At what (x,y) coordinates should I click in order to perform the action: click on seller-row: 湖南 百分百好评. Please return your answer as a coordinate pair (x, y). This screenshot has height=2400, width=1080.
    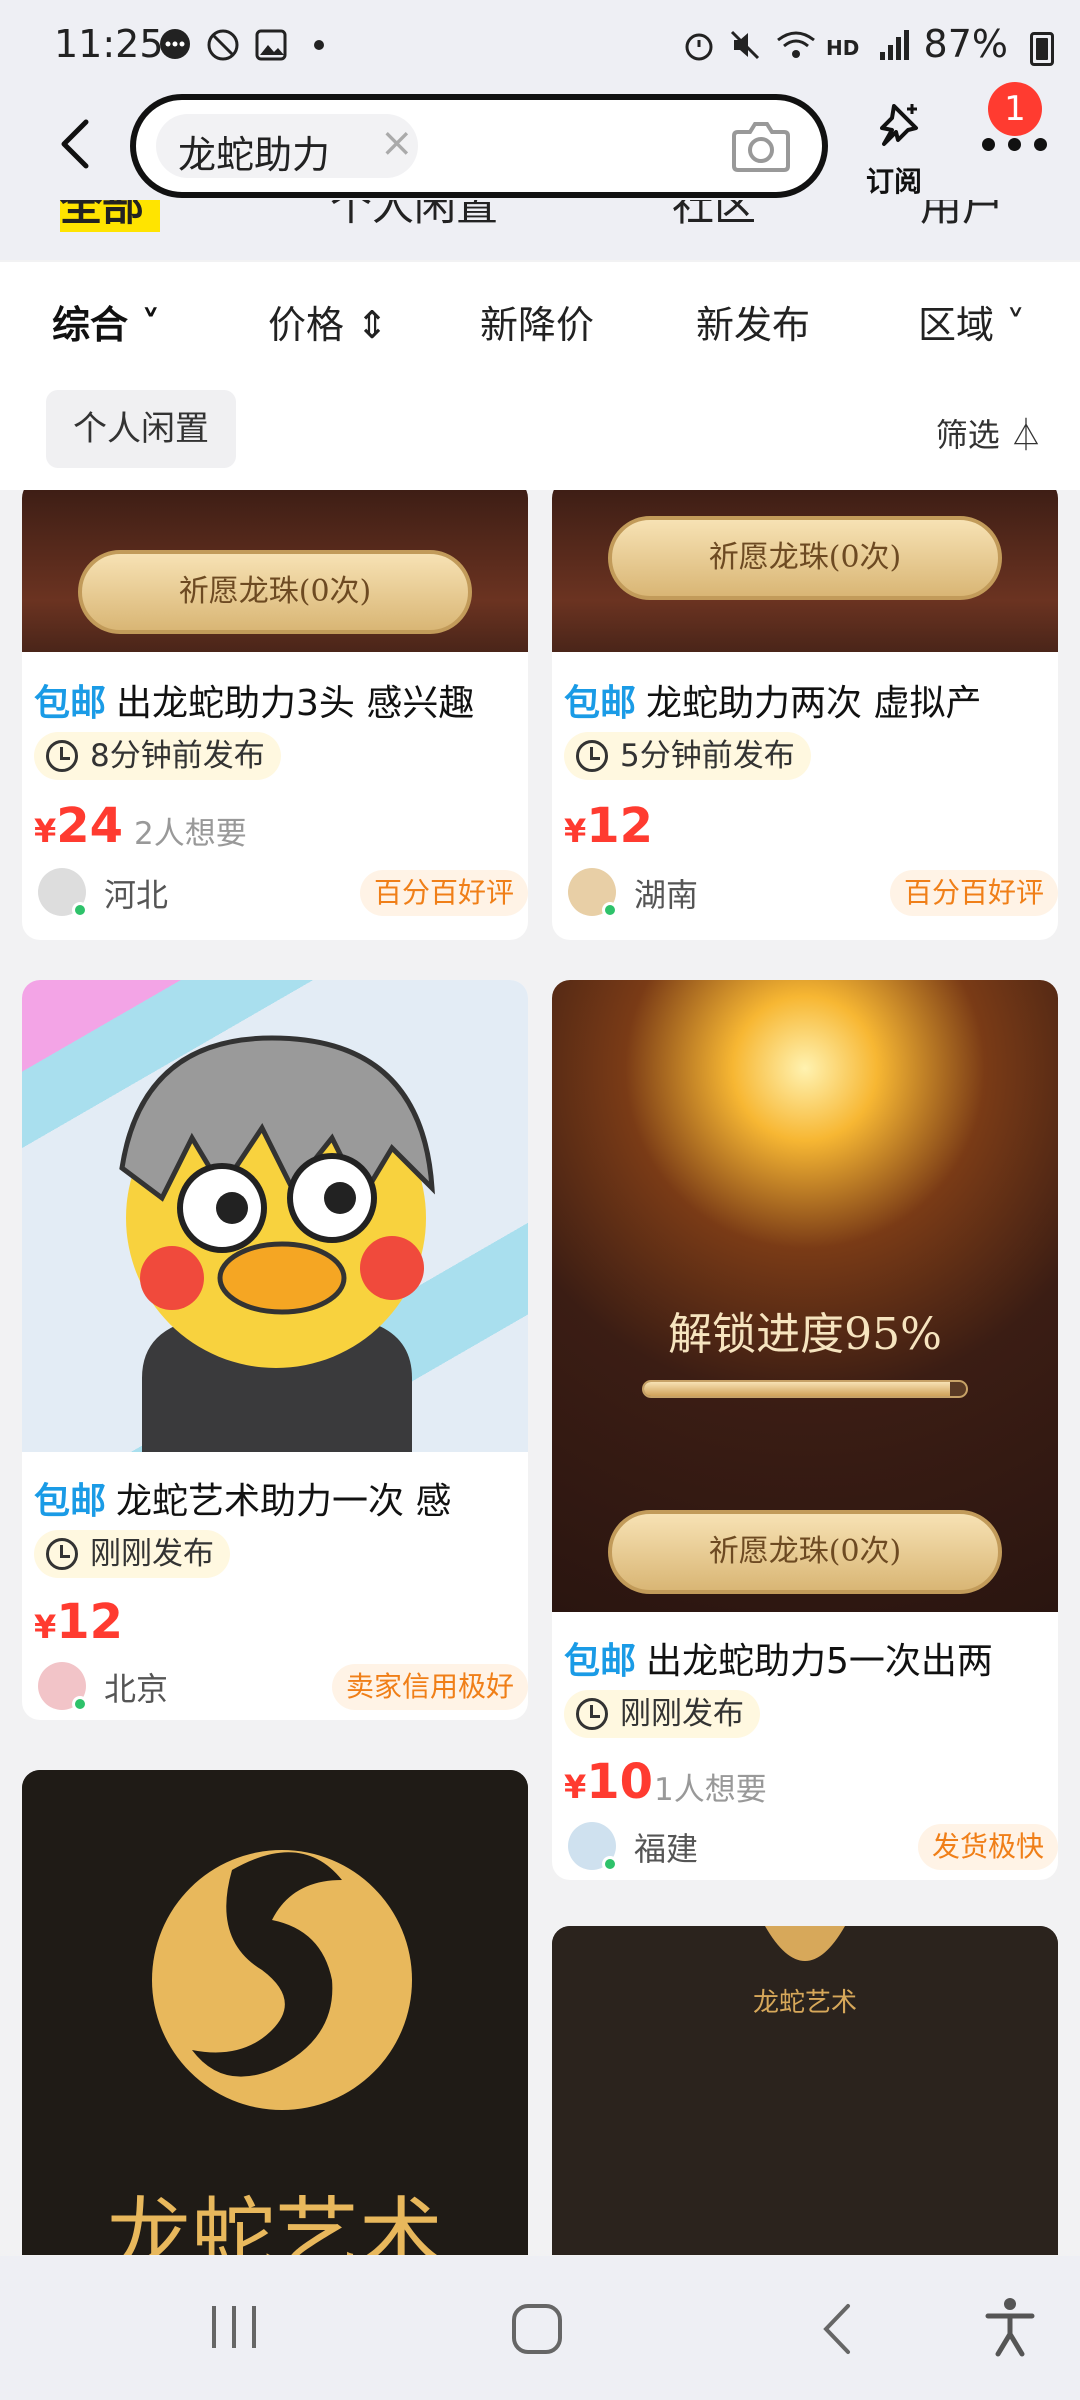
    Looking at the image, I should click on (813, 894).